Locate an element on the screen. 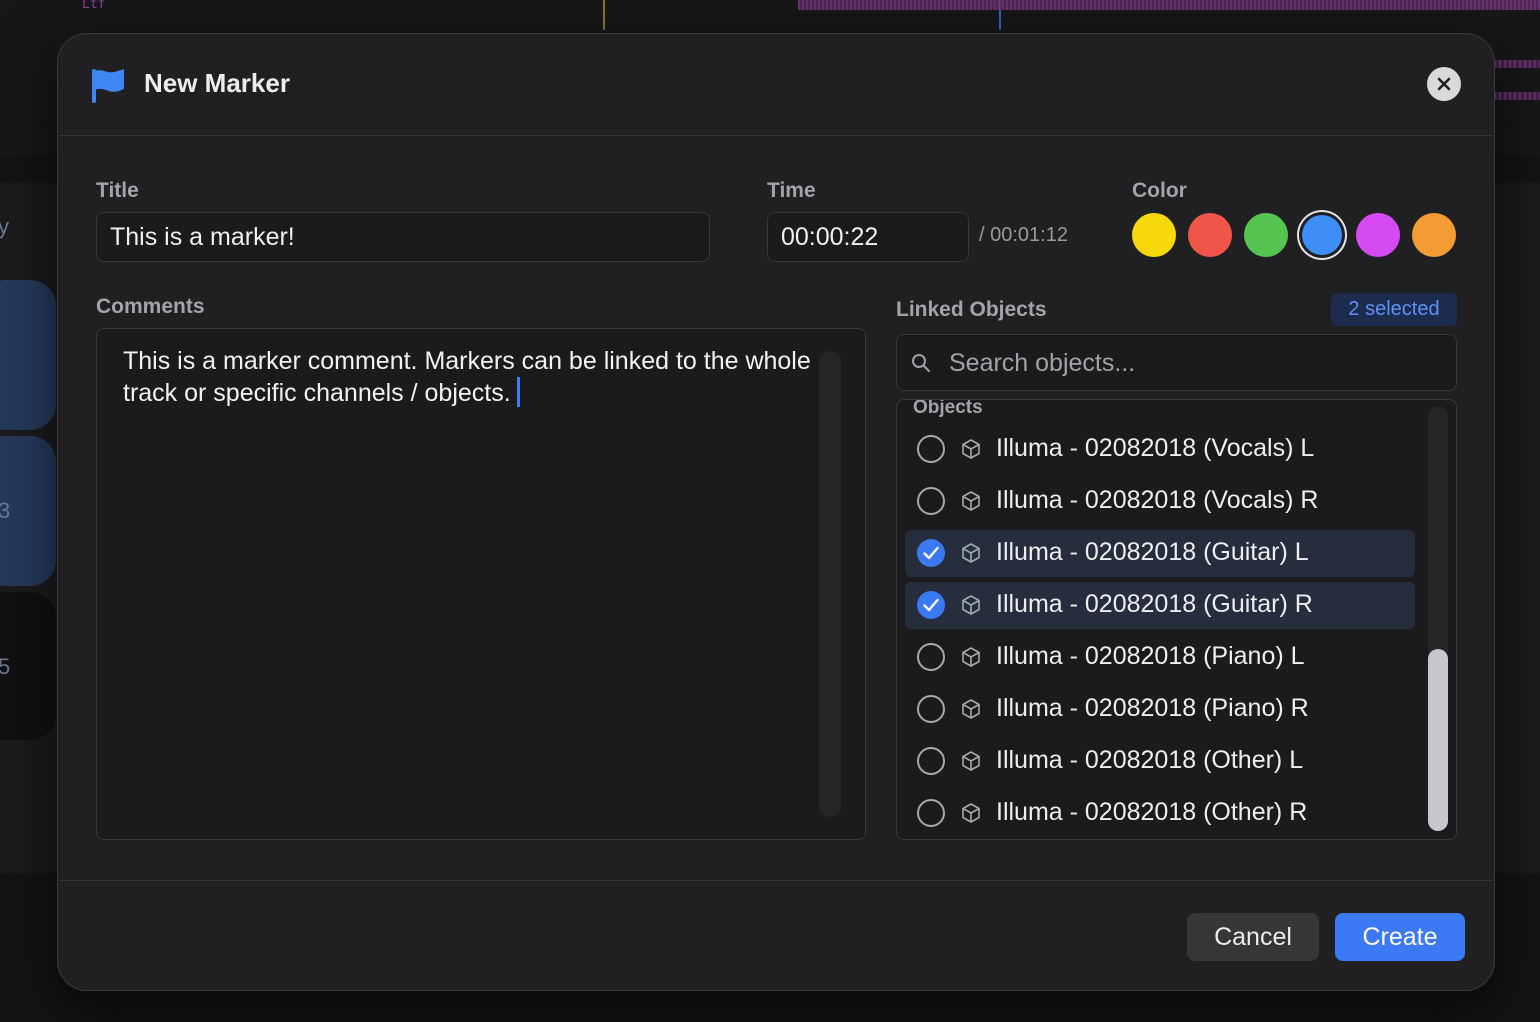  object-row: Illuma - 02082018 (Piano) L is located at coordinates (1160, 657).